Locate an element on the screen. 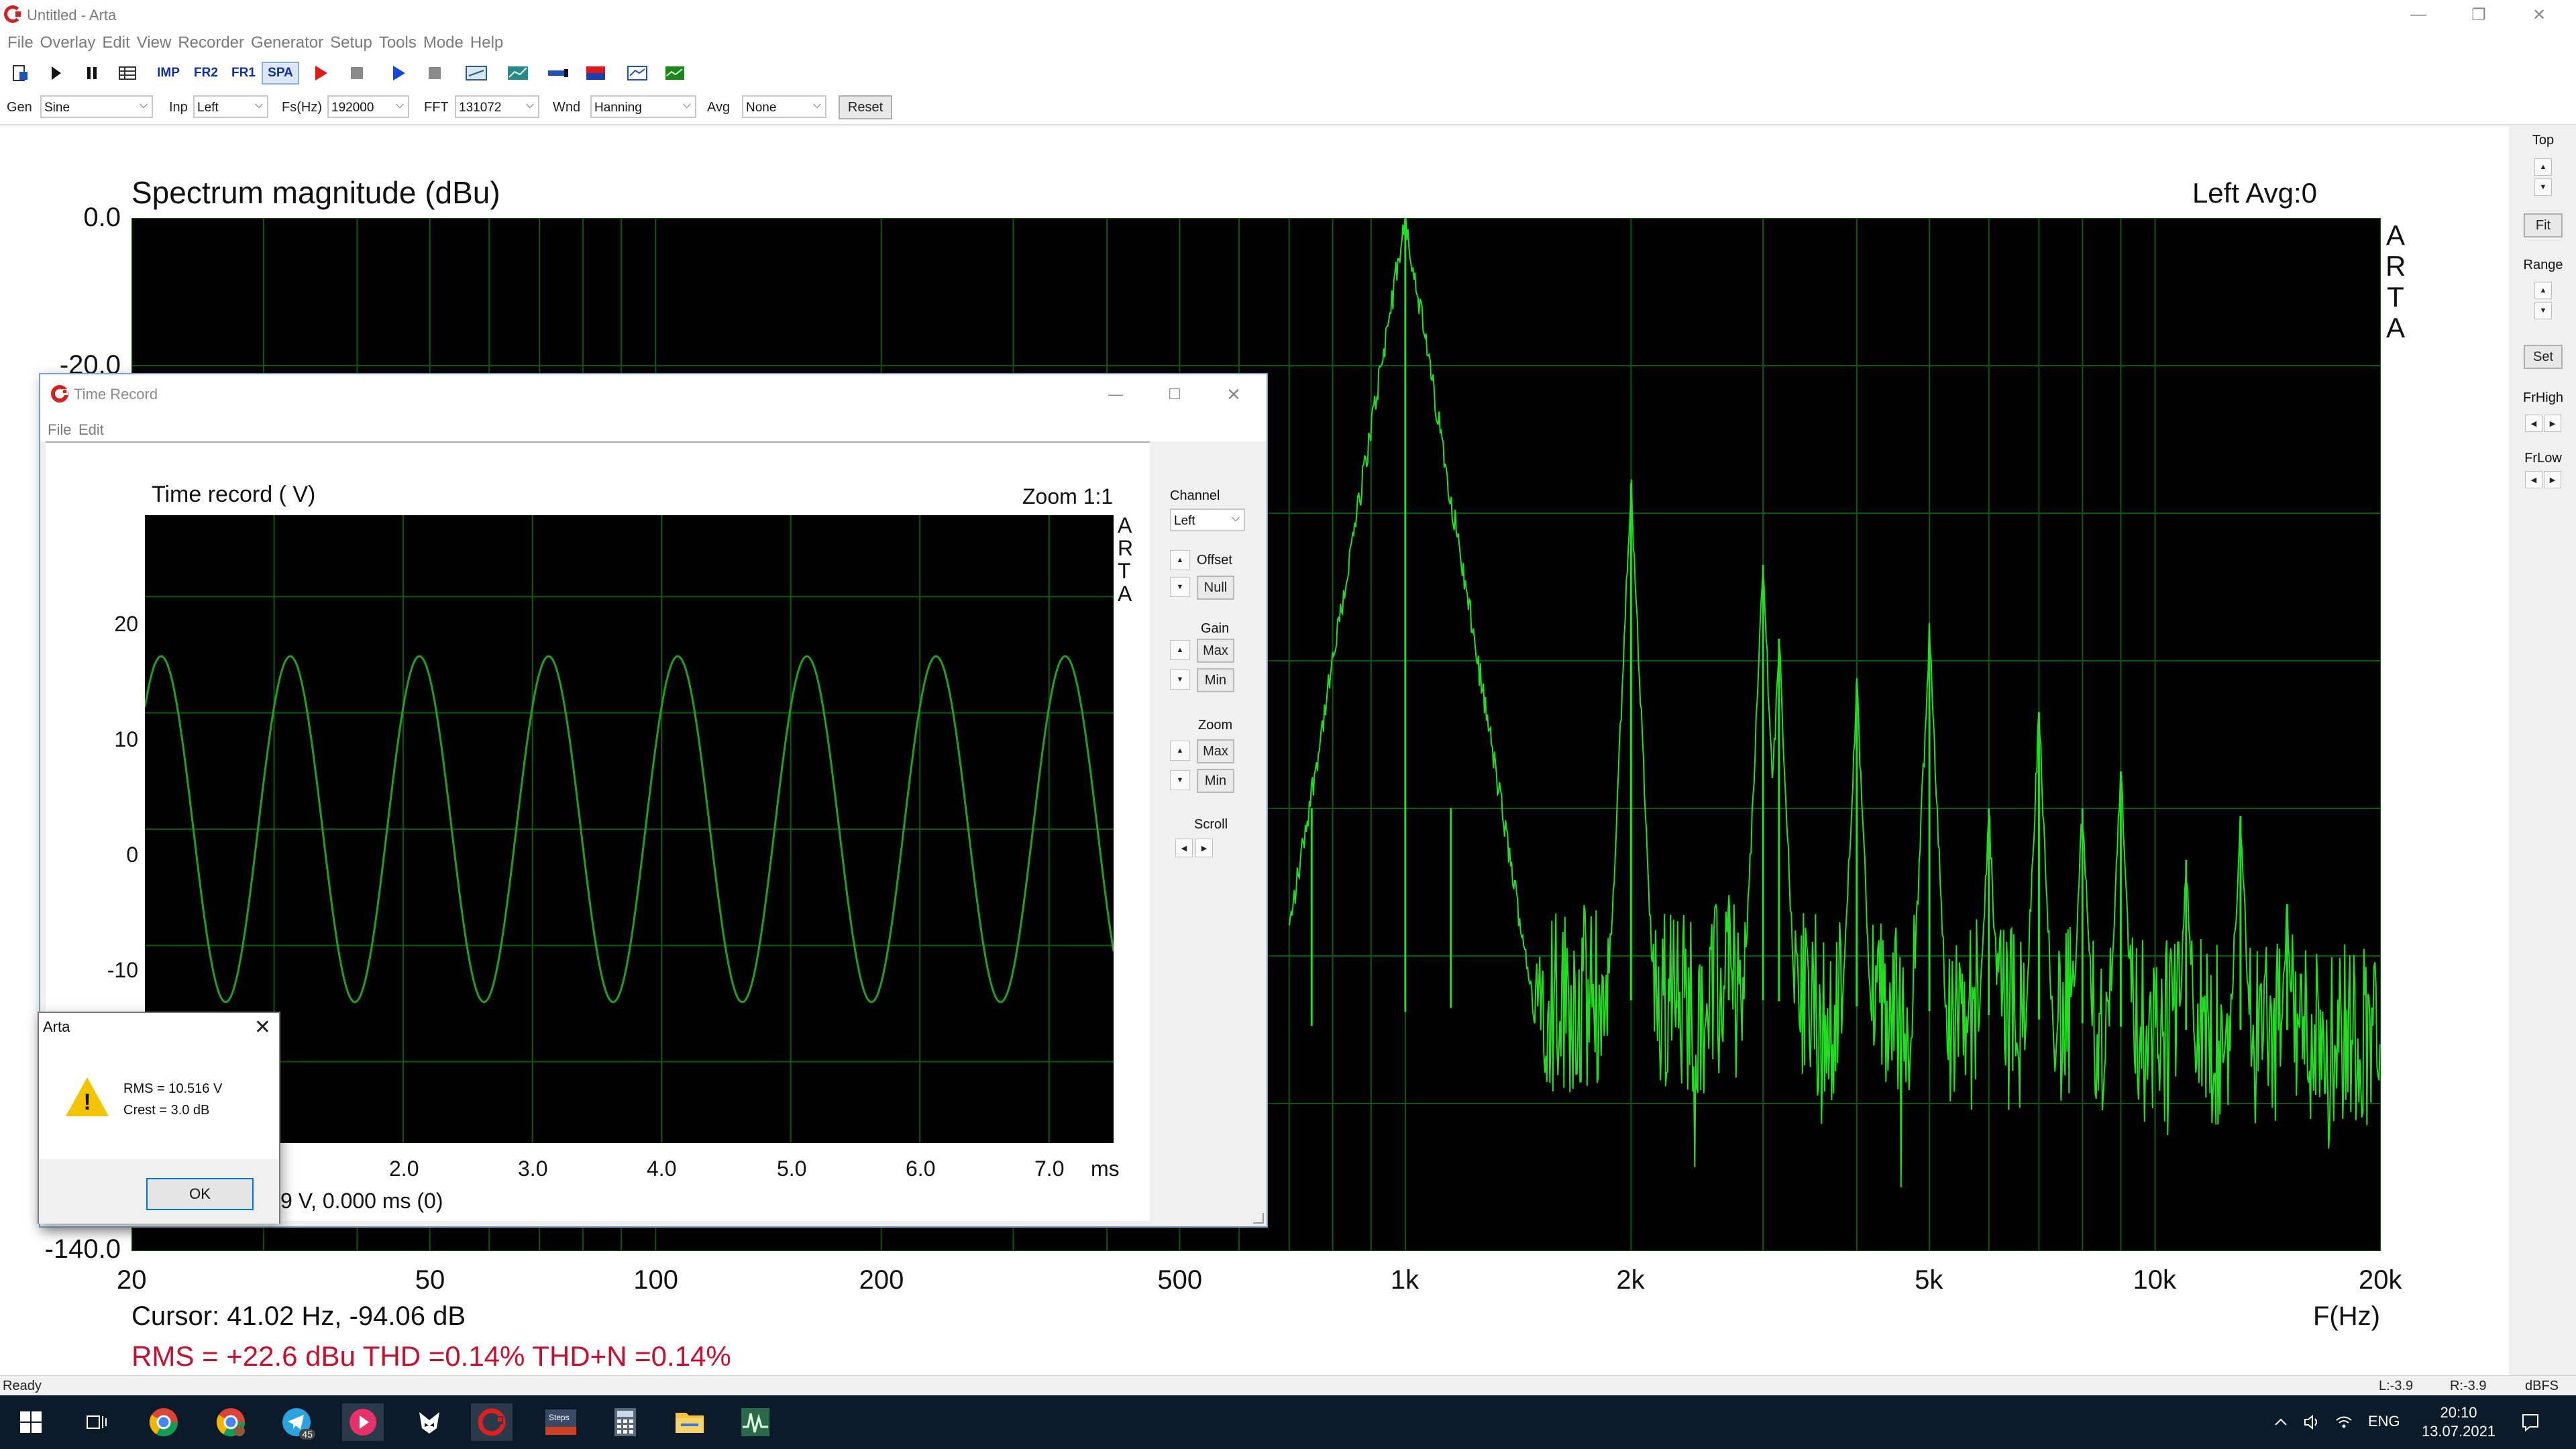  monitor-icon is located at coordinates (637, 73).